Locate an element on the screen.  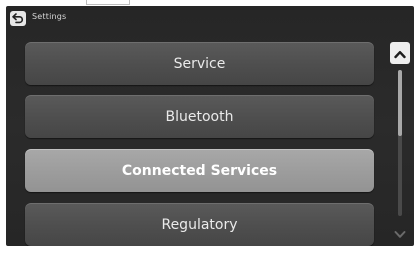
chevron-up-icon is located at coordinates (400, 53).